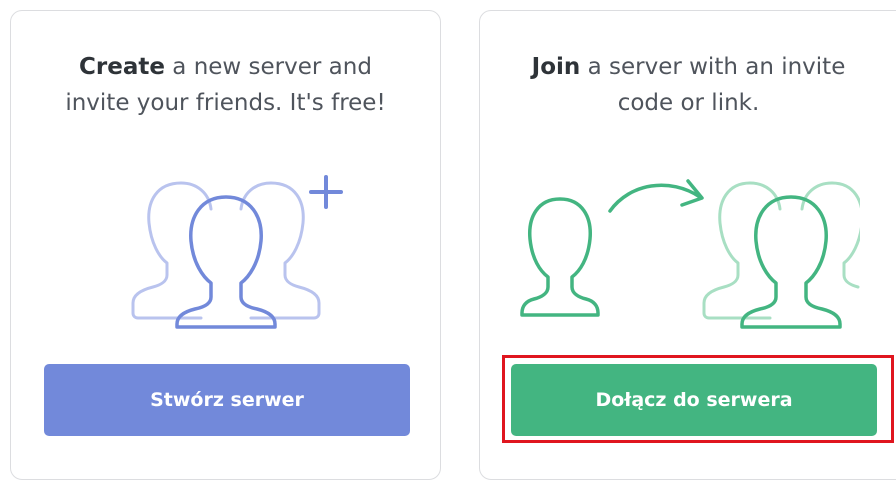  I want to click on join-text-line2: code or link., so click(688, 103).